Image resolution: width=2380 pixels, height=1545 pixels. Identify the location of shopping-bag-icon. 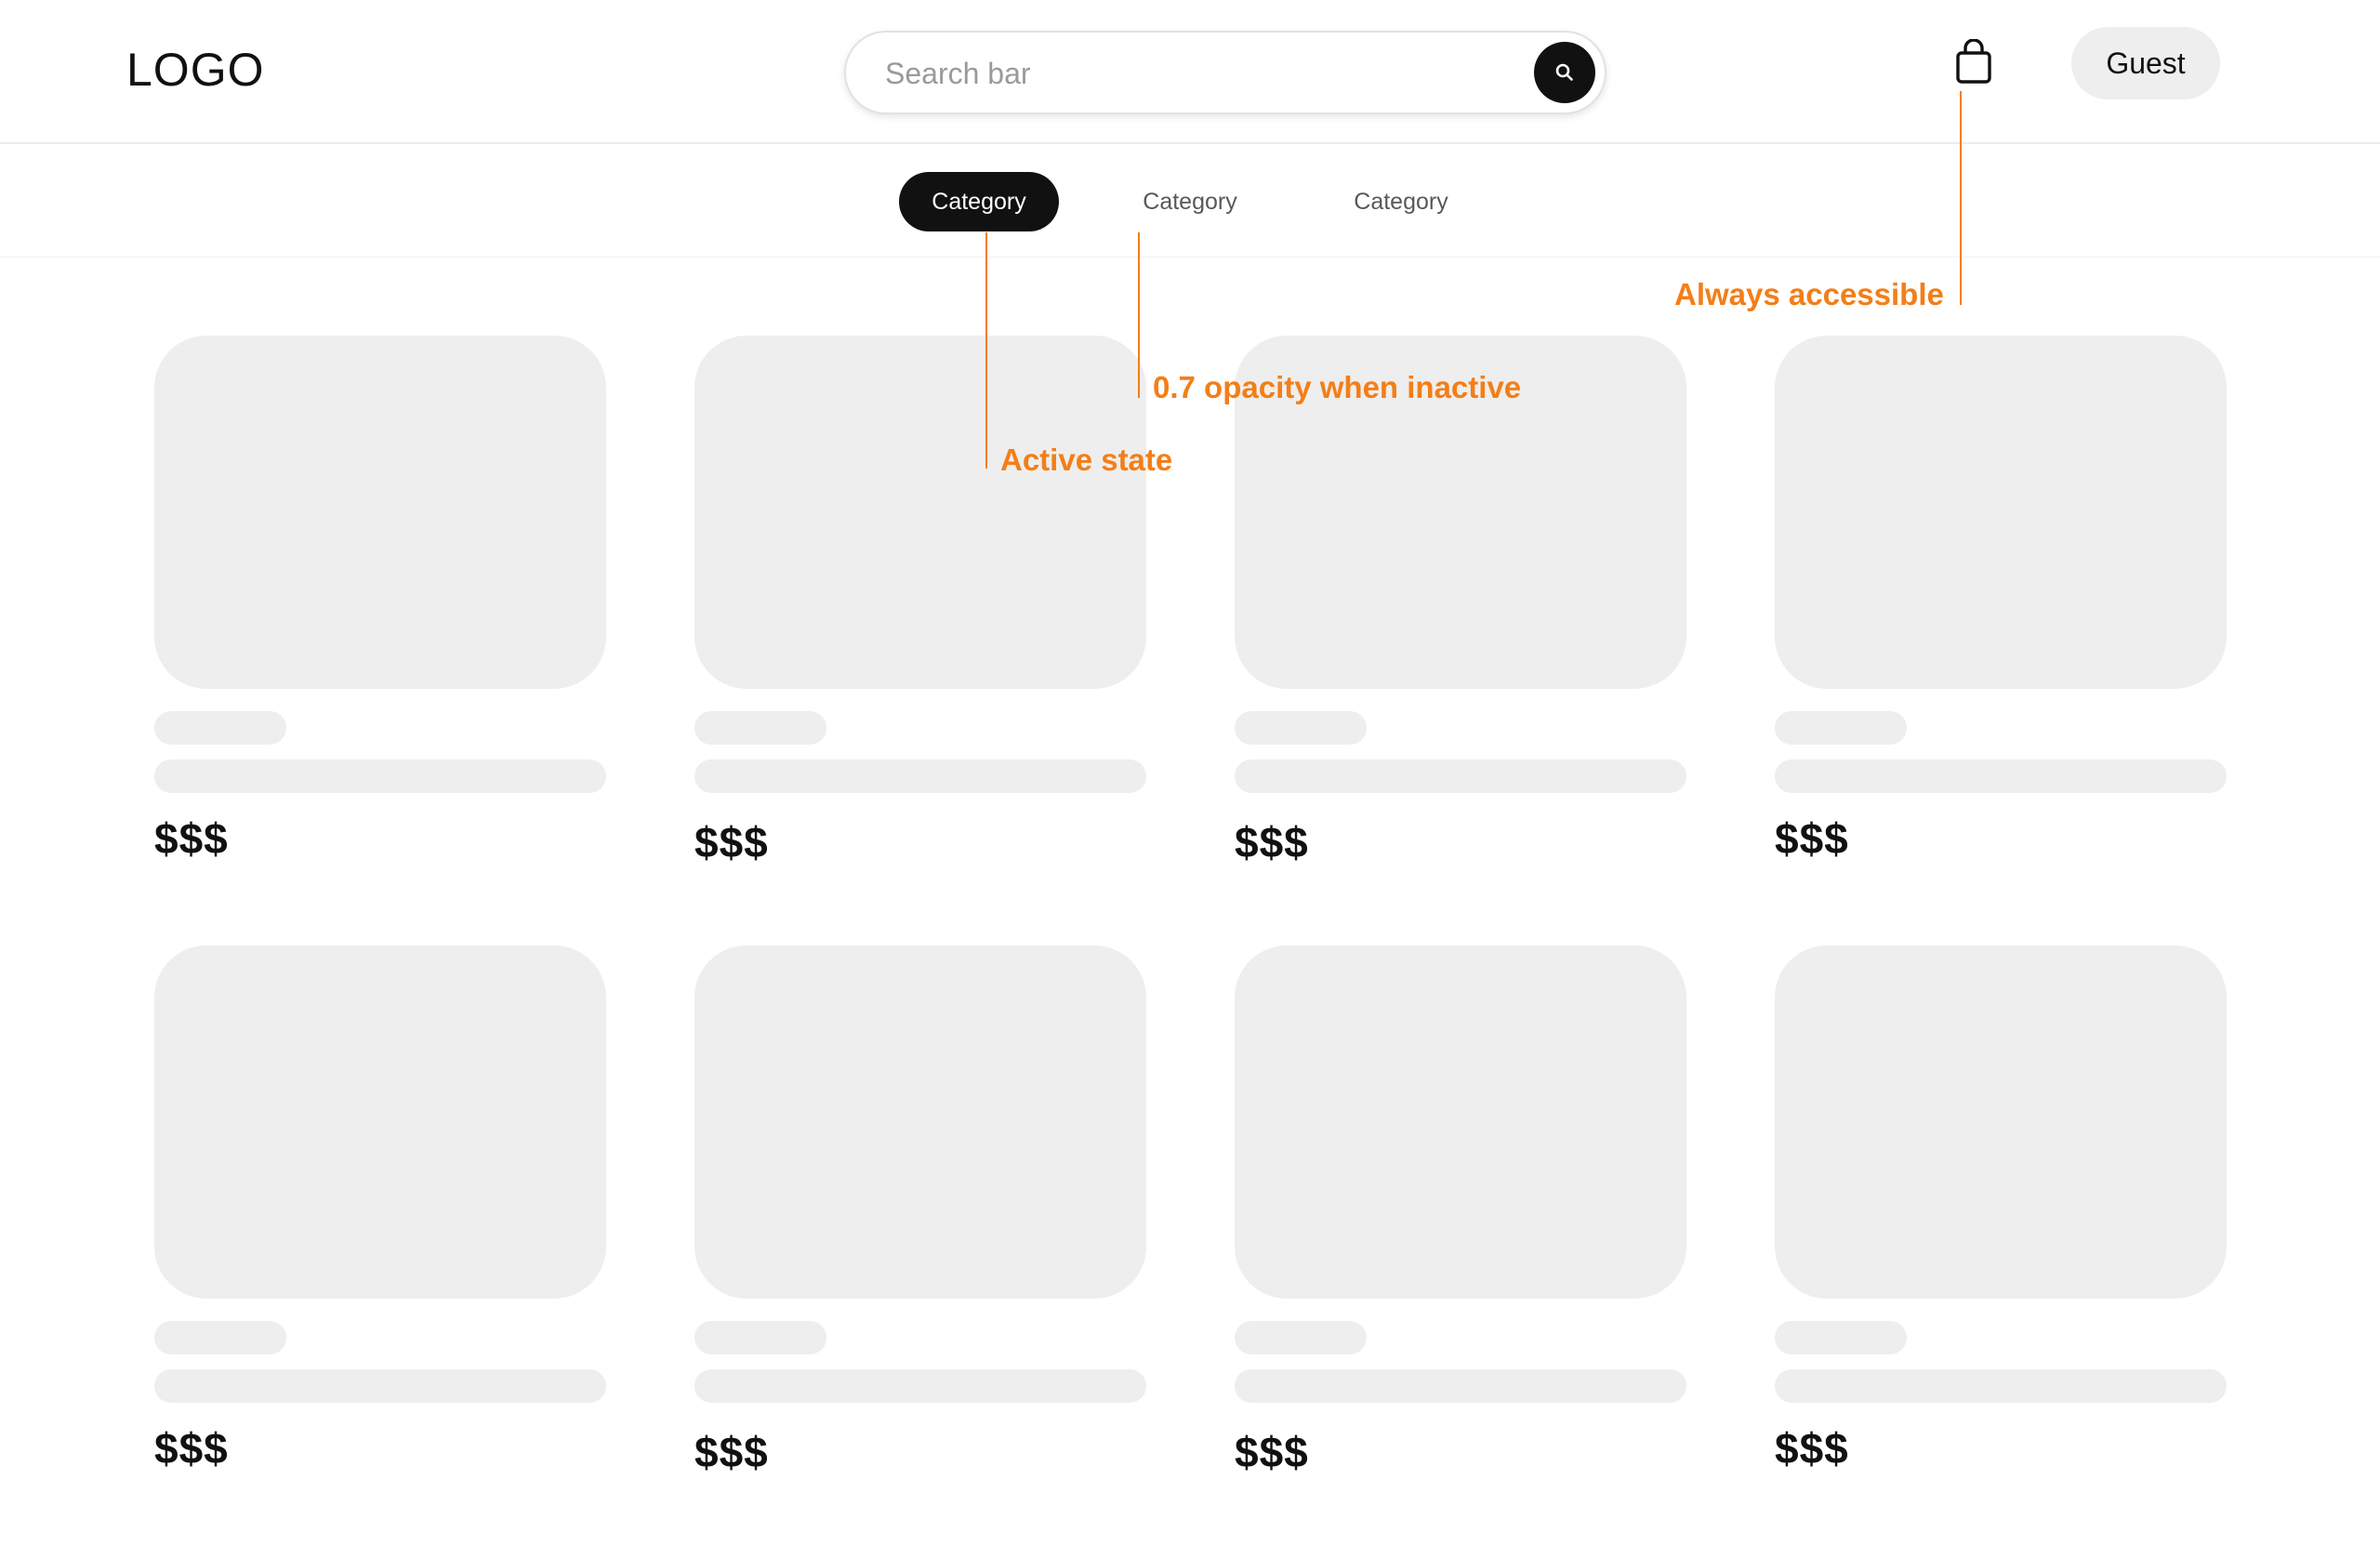
(1973, 61).